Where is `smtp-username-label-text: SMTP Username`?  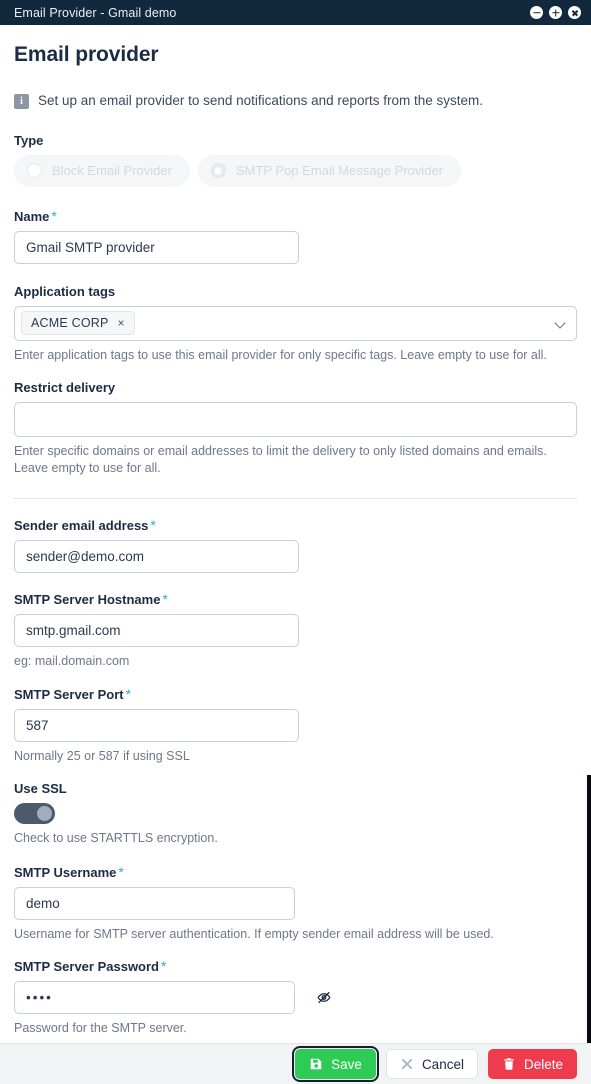
smtp-username-label-text: SMTP Username is located at coordinates (65, 872).